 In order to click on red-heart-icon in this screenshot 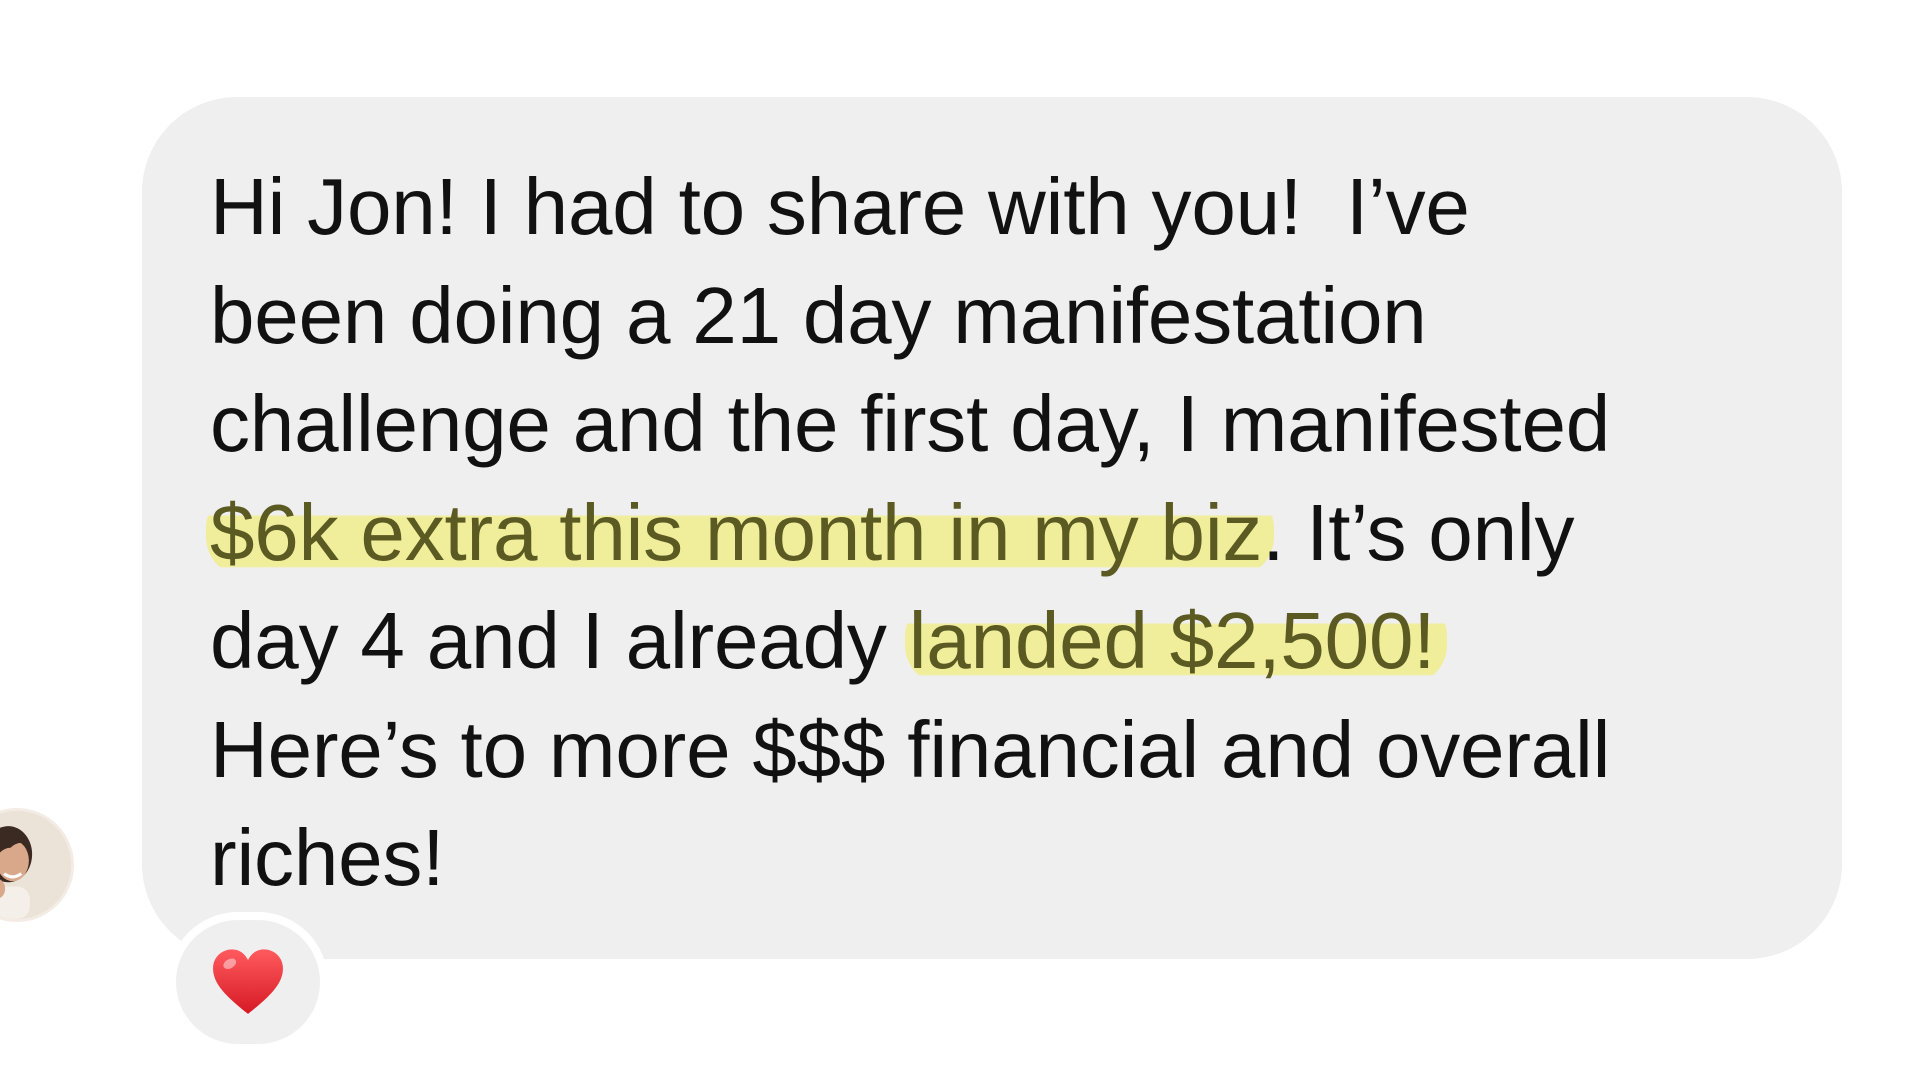, I will do `click(248, 981)`.